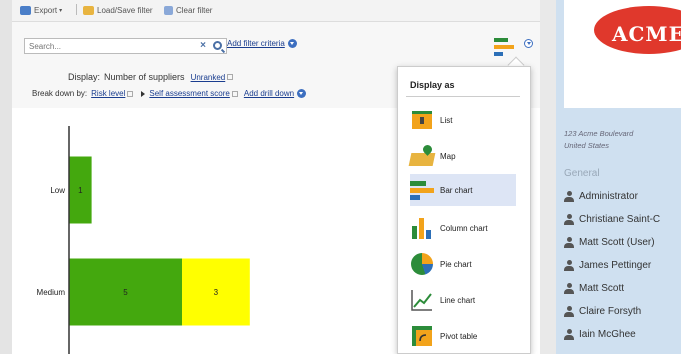 This screenshot has height=354, width=681. Describe the element at coordinates (582, 173) in the screenshot. I see `section-label: General` at that location.